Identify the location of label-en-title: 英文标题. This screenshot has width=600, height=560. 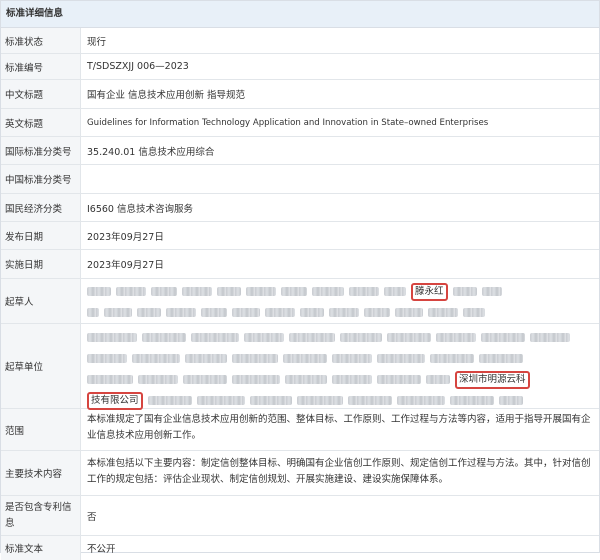
(41, 122).